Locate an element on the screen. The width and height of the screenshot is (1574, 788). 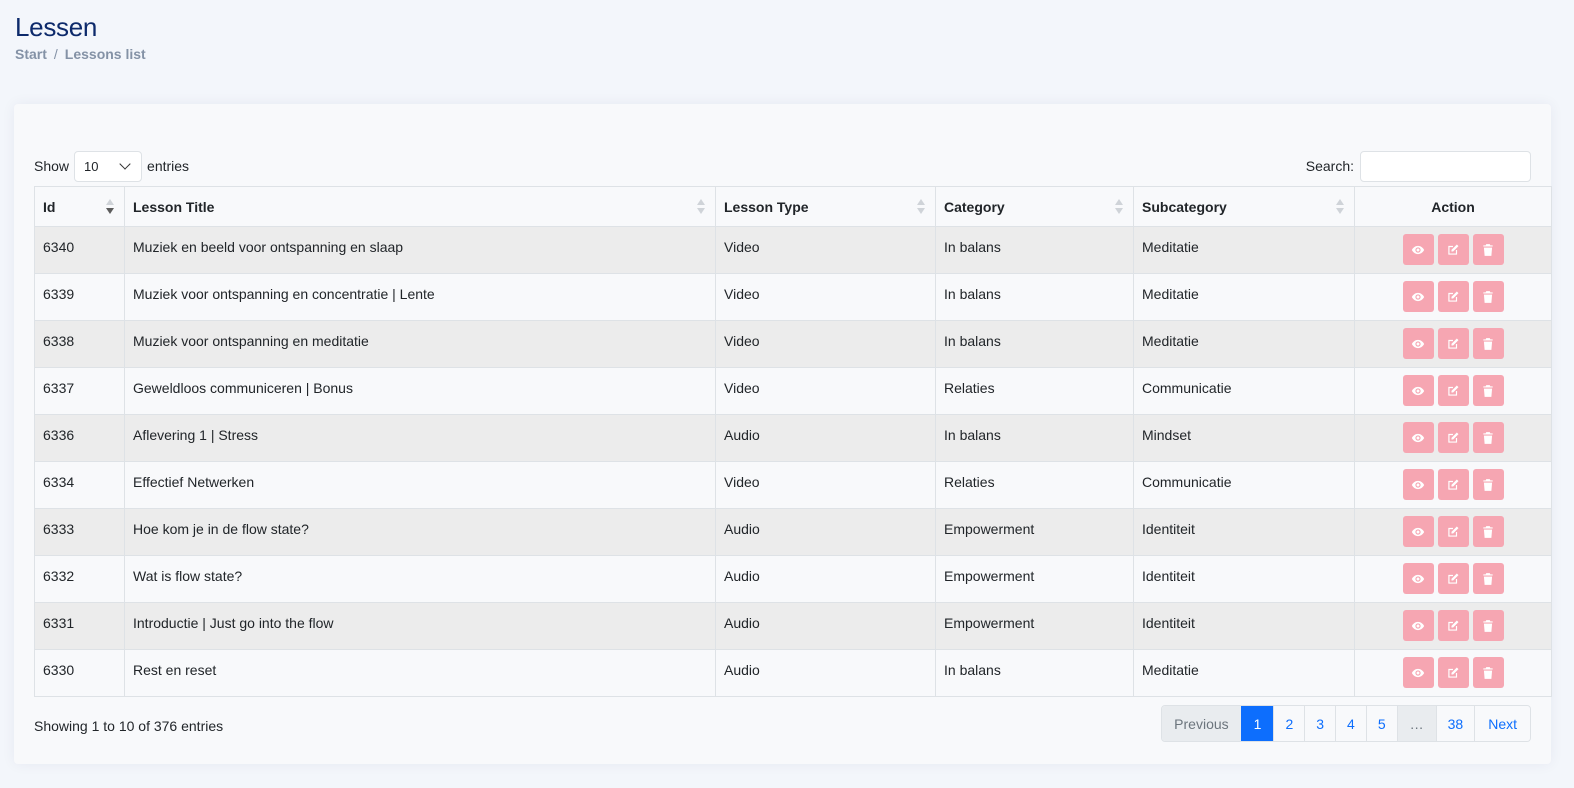
pagination-page-2: 2 is located at coordinates (1289, 723).